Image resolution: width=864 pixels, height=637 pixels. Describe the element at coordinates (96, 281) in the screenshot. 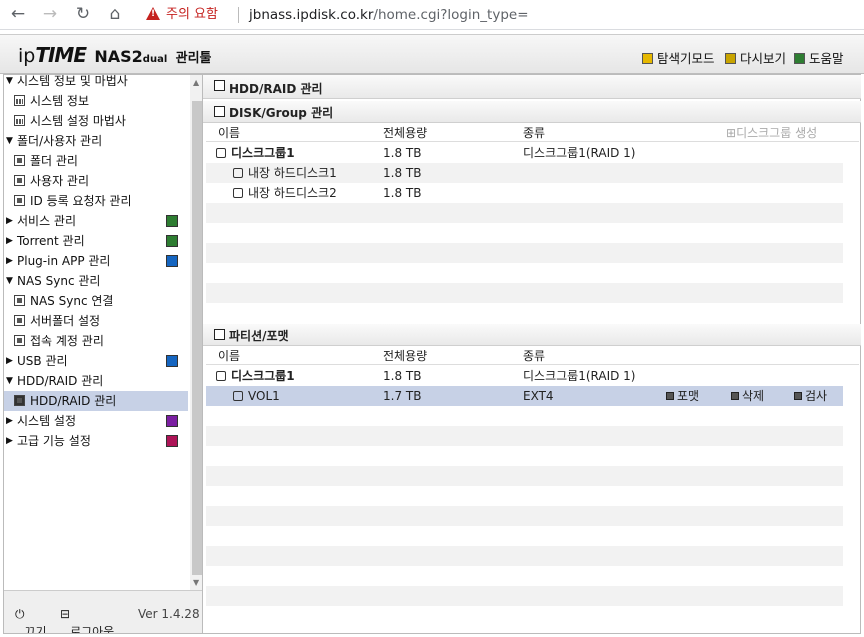

I see `sidebar-item: ▼ NAS Sync 관리` at that location.